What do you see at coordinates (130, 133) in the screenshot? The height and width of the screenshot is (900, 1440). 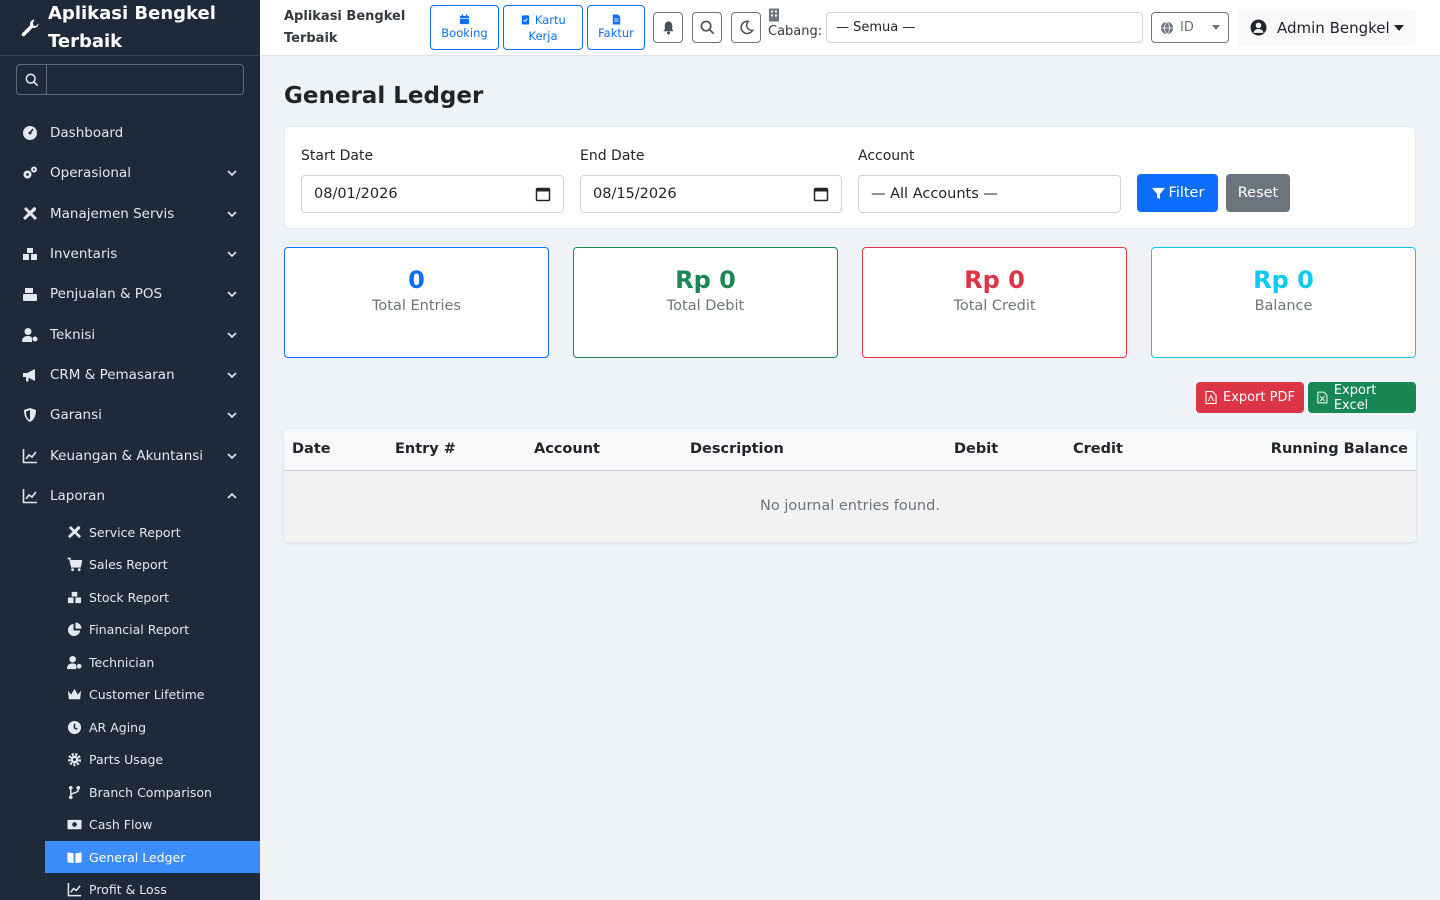 I see `sidebar-item-dashboard: Dashboard` at bounding box center [130, 133].